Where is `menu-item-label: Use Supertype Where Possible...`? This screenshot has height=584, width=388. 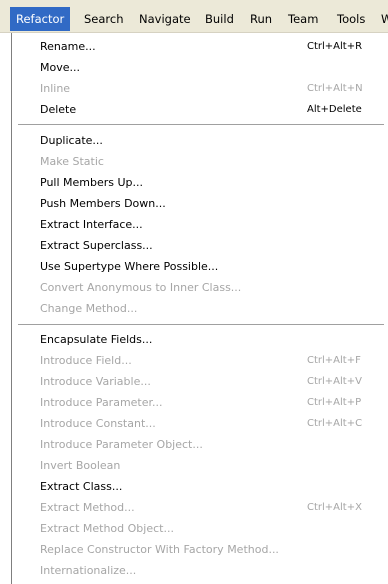
menu-item-label: Use Supertype Where Possible... is located at coordinates (129, 266).